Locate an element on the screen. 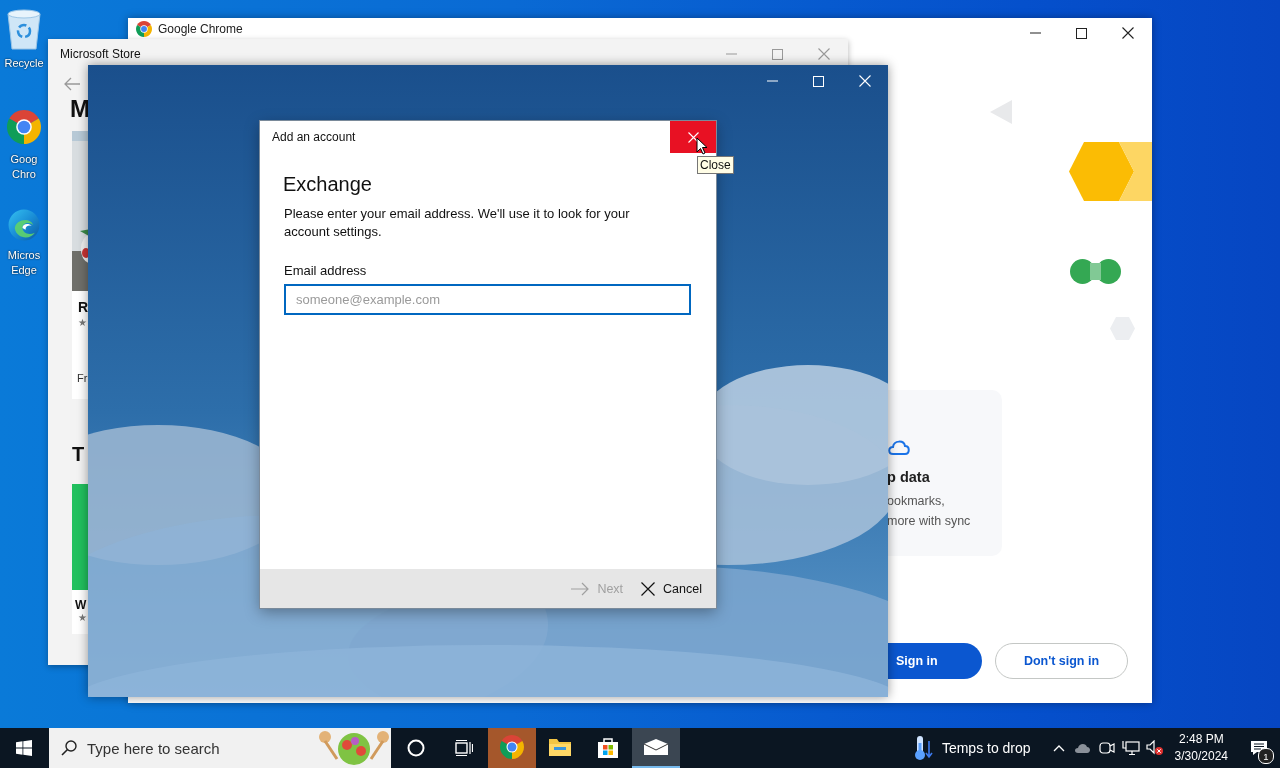  taskbar-button is located at coordinates (656, 748).